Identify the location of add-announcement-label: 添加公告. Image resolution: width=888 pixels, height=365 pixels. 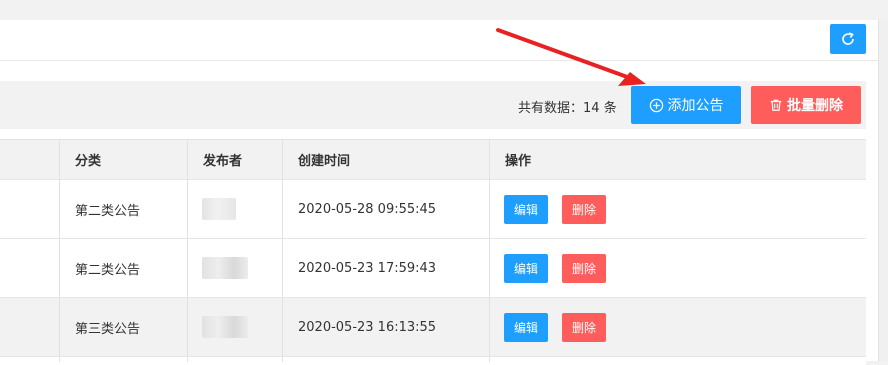
(695, 106).